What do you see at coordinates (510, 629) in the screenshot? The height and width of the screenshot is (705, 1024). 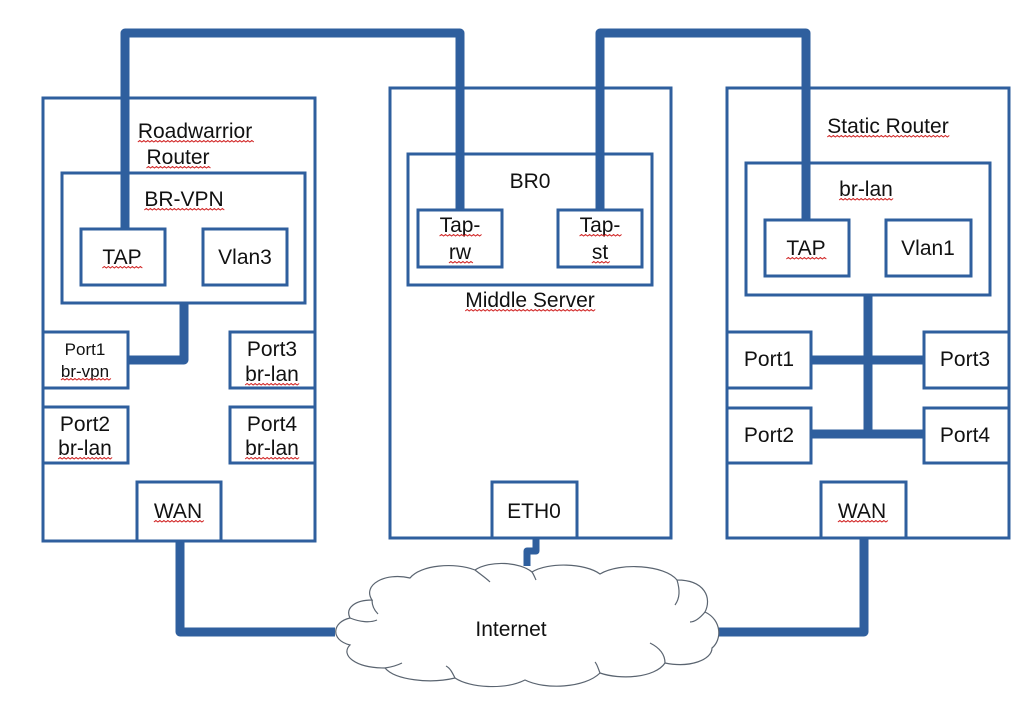 I see `internet-label: Internet` at bounding box center [510, 629].